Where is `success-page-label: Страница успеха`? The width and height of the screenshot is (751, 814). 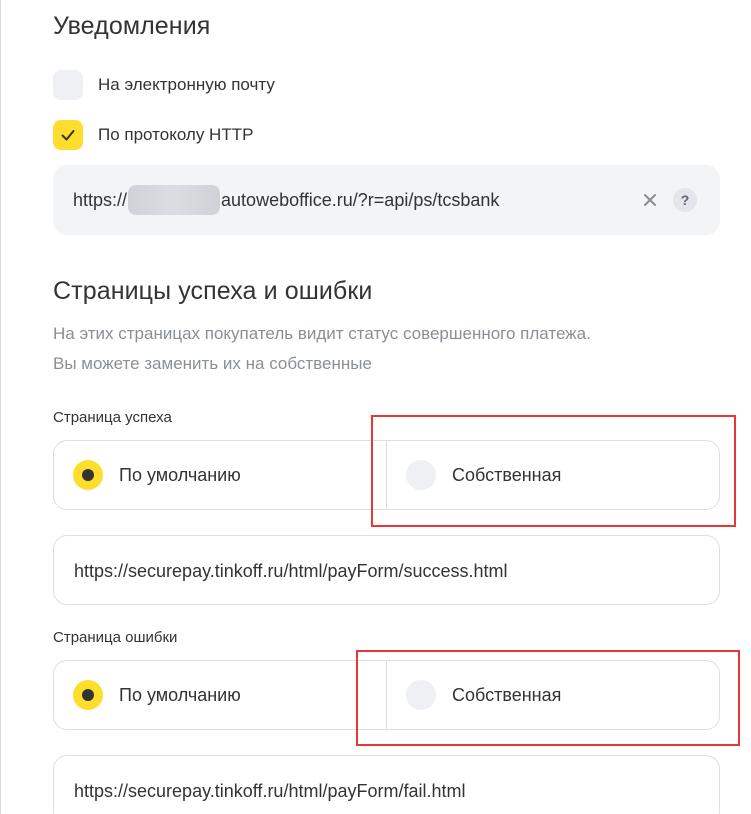 success-page-label: Страница успеха is located at coordinates (112, 417).